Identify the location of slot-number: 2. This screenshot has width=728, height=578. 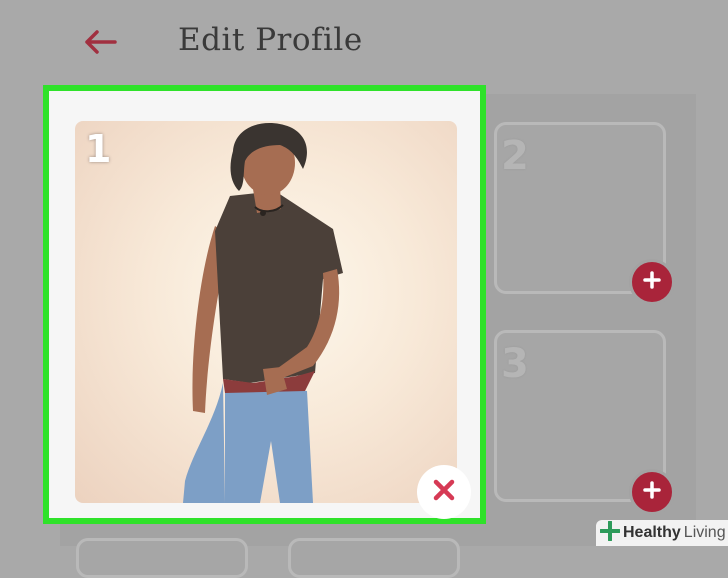
(515, 156).